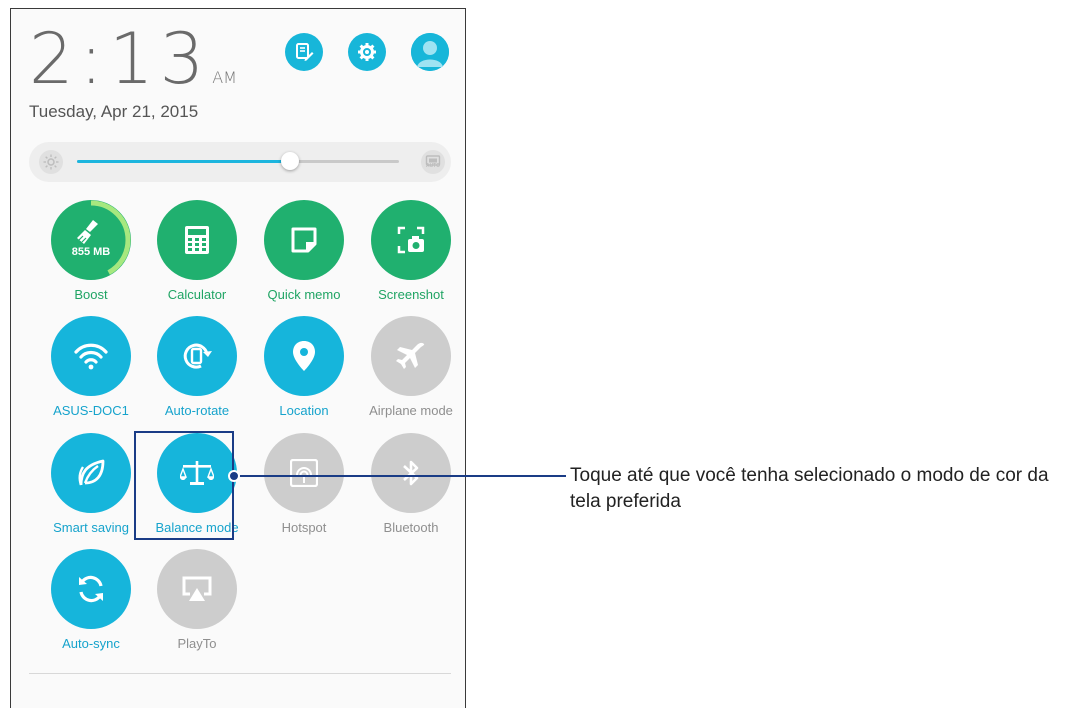  I want to click on airplane-icon, so click(411, 356).